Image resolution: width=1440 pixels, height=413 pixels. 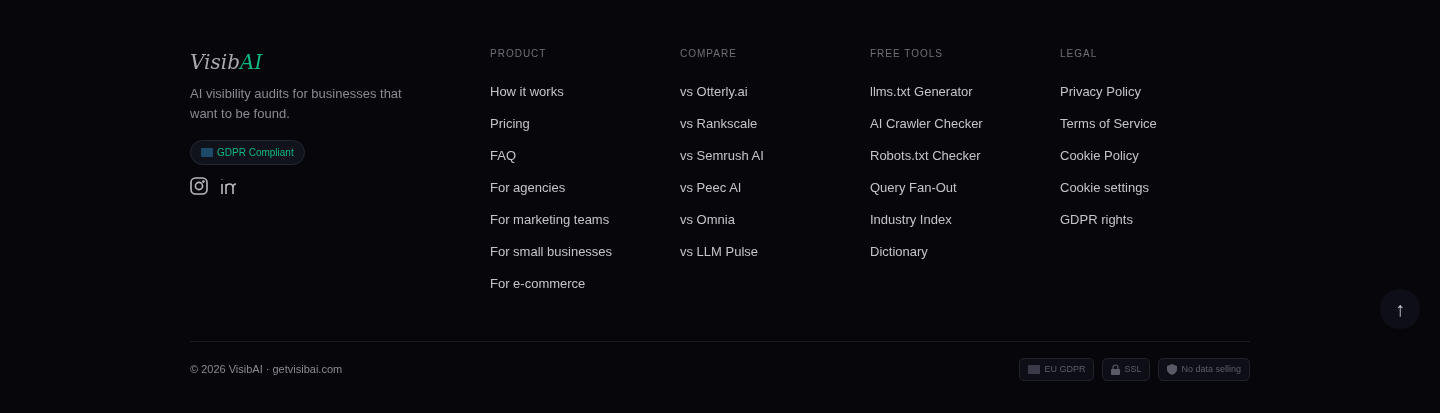 What do you see at coordinates (527, 91) in the screenshot?
I see `footer-link: How it works` at bounding box center [527, 91].